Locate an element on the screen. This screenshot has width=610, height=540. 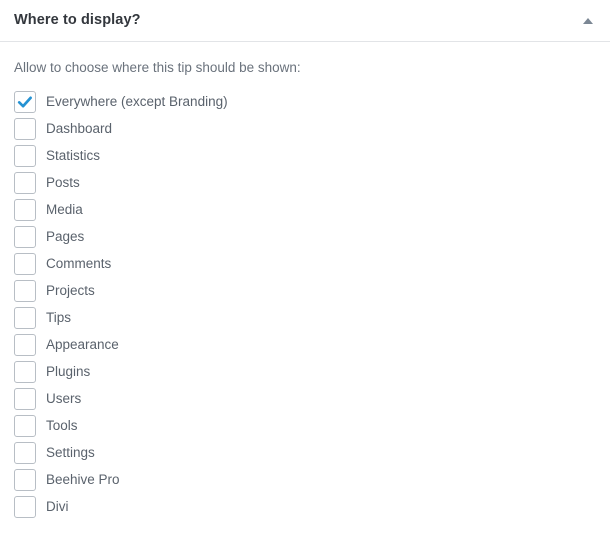
list-item-label: Statistics is located at coordinates (73, 155).